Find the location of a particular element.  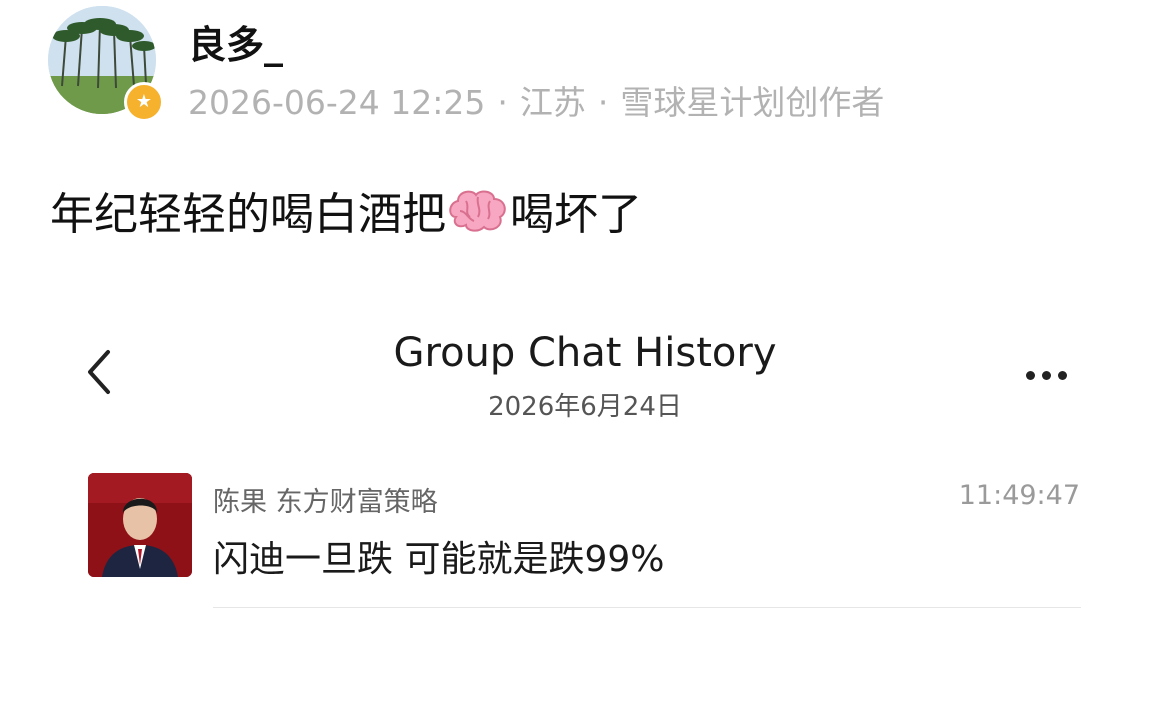

message-sender: 陈果 东方财富策略 is located at coordinates (325, 502).